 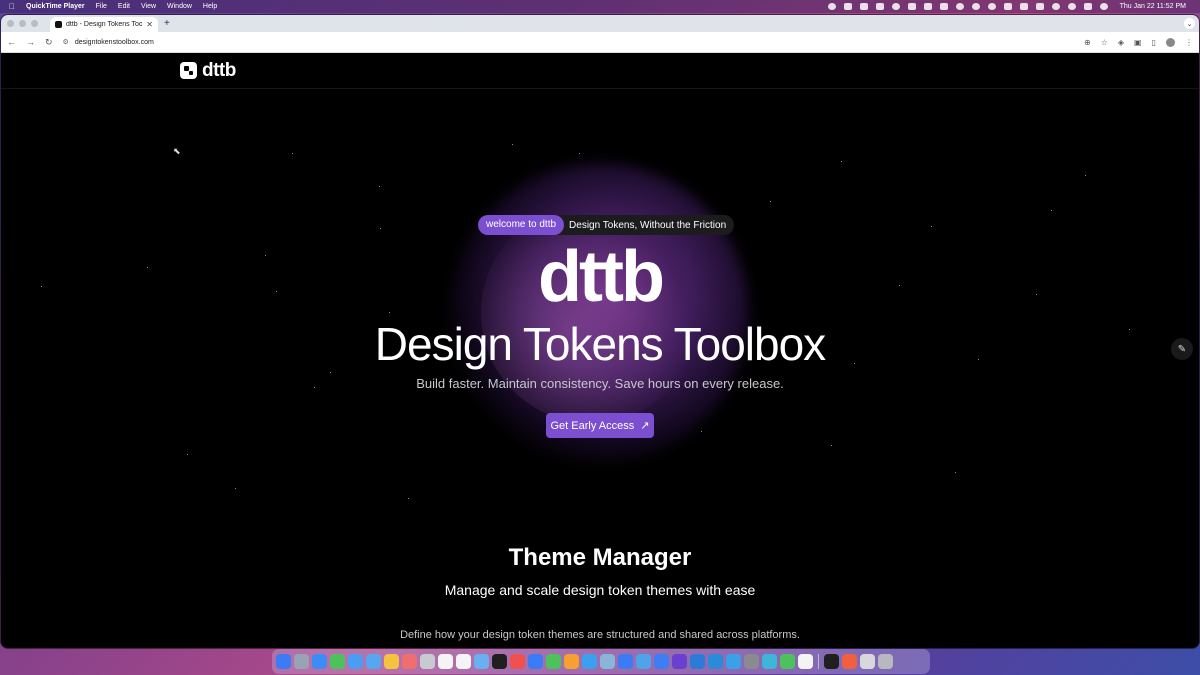 I want to click on keyboard-input-icon, so click(x=1039, y=6).